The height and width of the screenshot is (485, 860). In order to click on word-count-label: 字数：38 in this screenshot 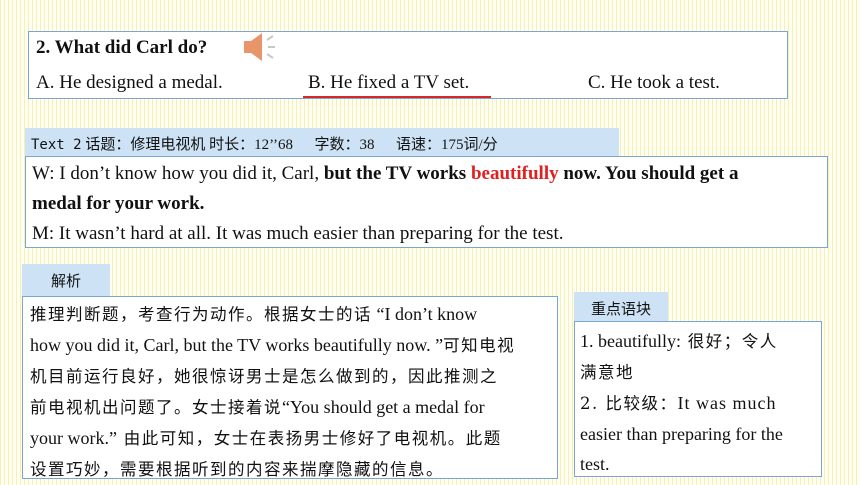, I will do `click(344, 145)`.